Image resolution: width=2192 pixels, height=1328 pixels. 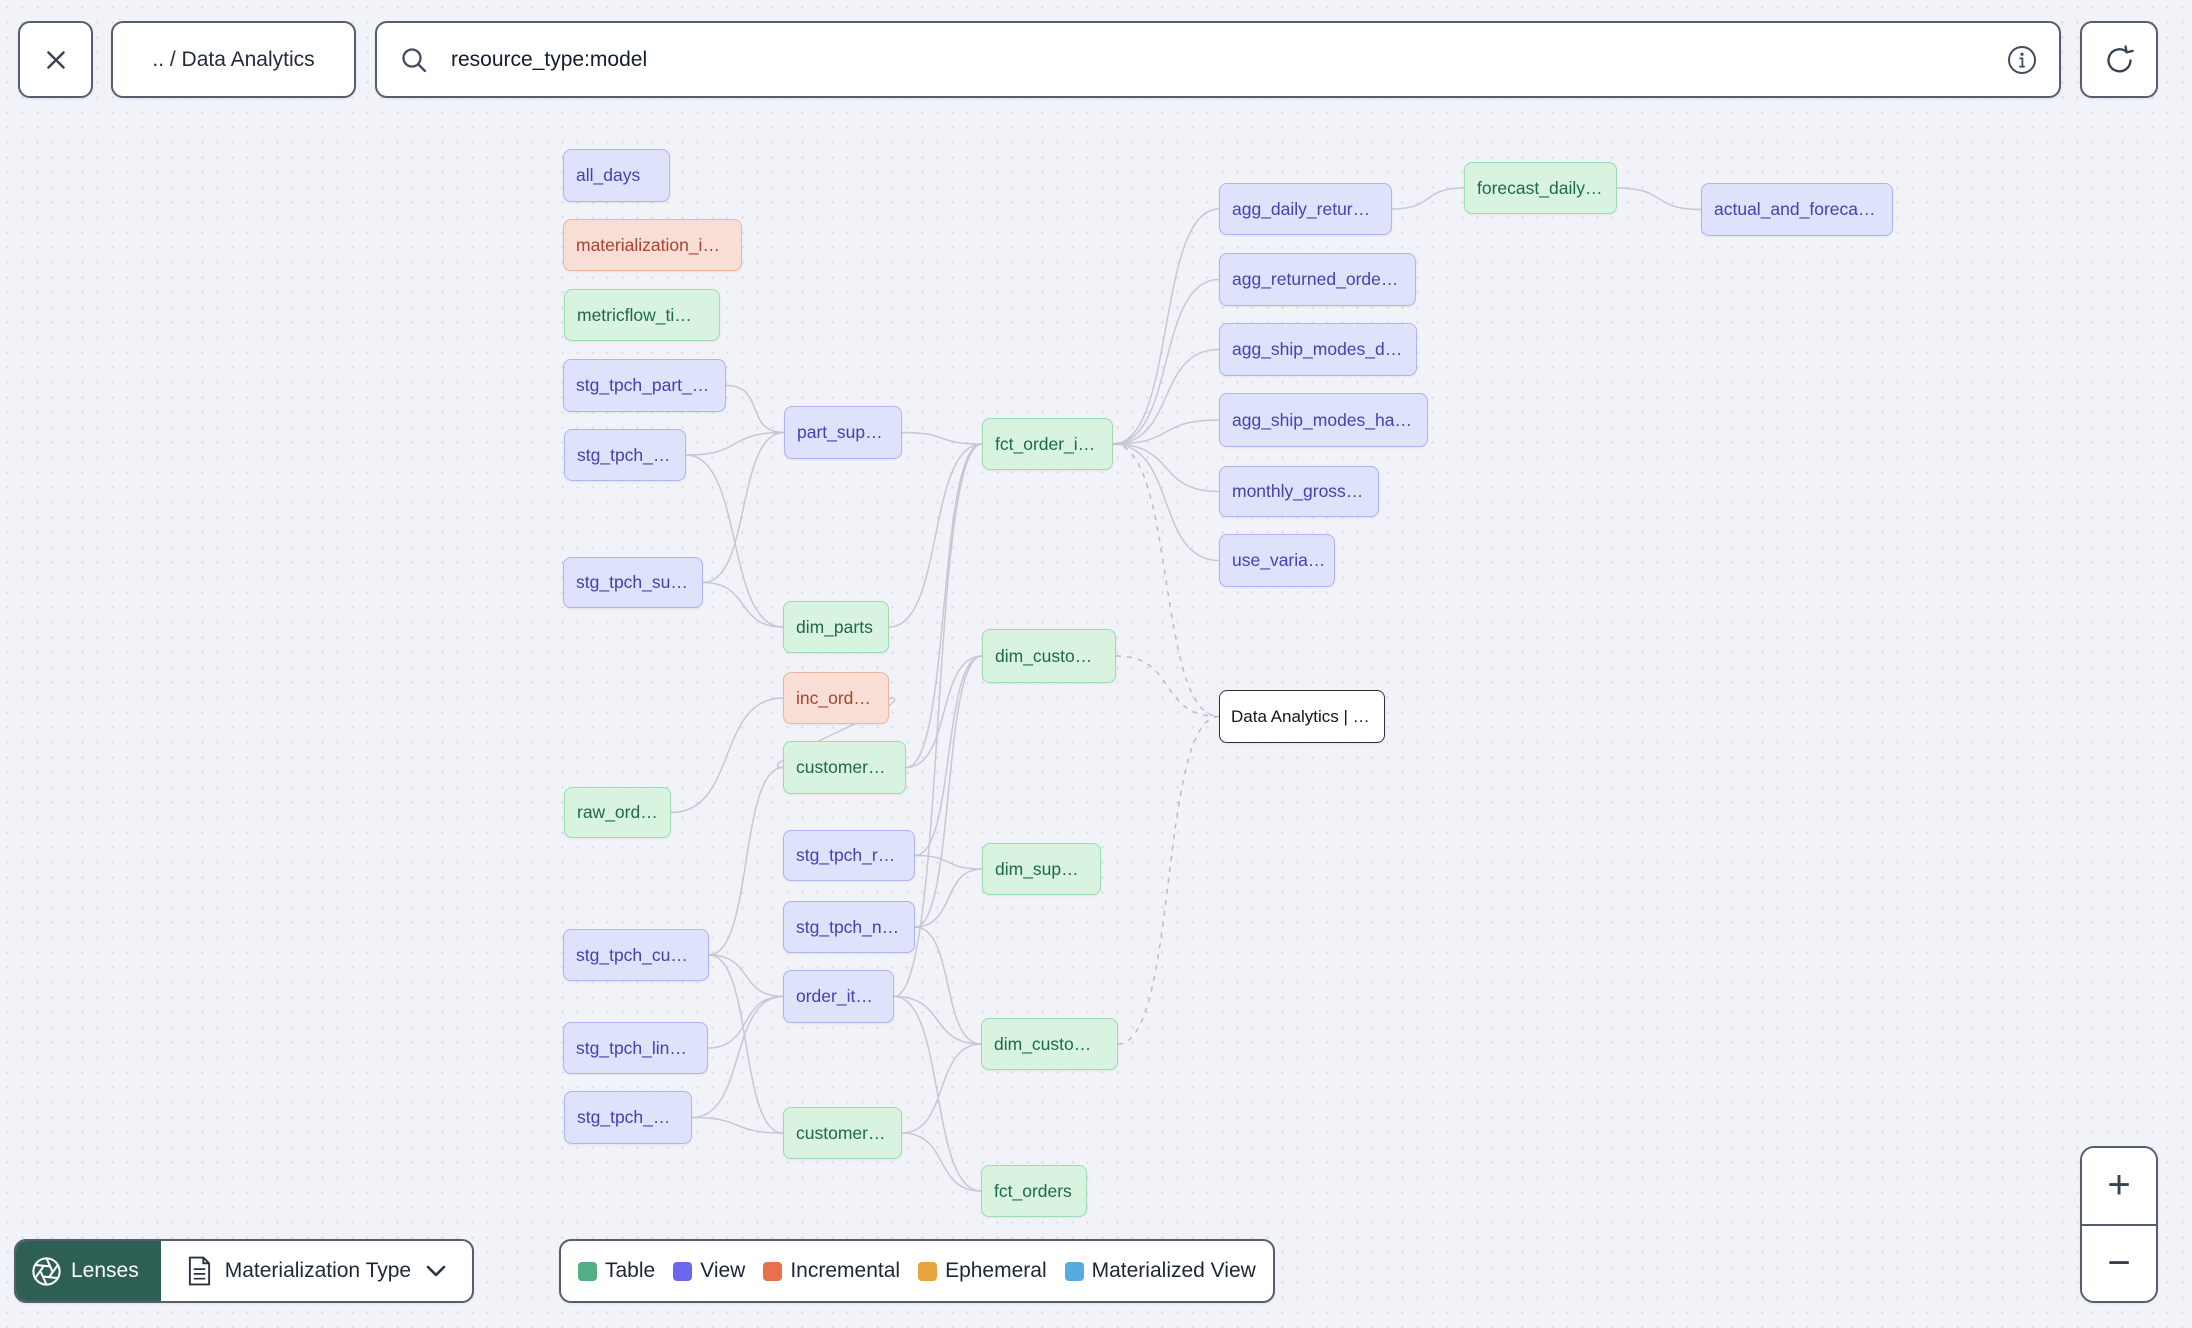 I want to click on graph-node-all_days: all_days, so click(x=616, y=175).